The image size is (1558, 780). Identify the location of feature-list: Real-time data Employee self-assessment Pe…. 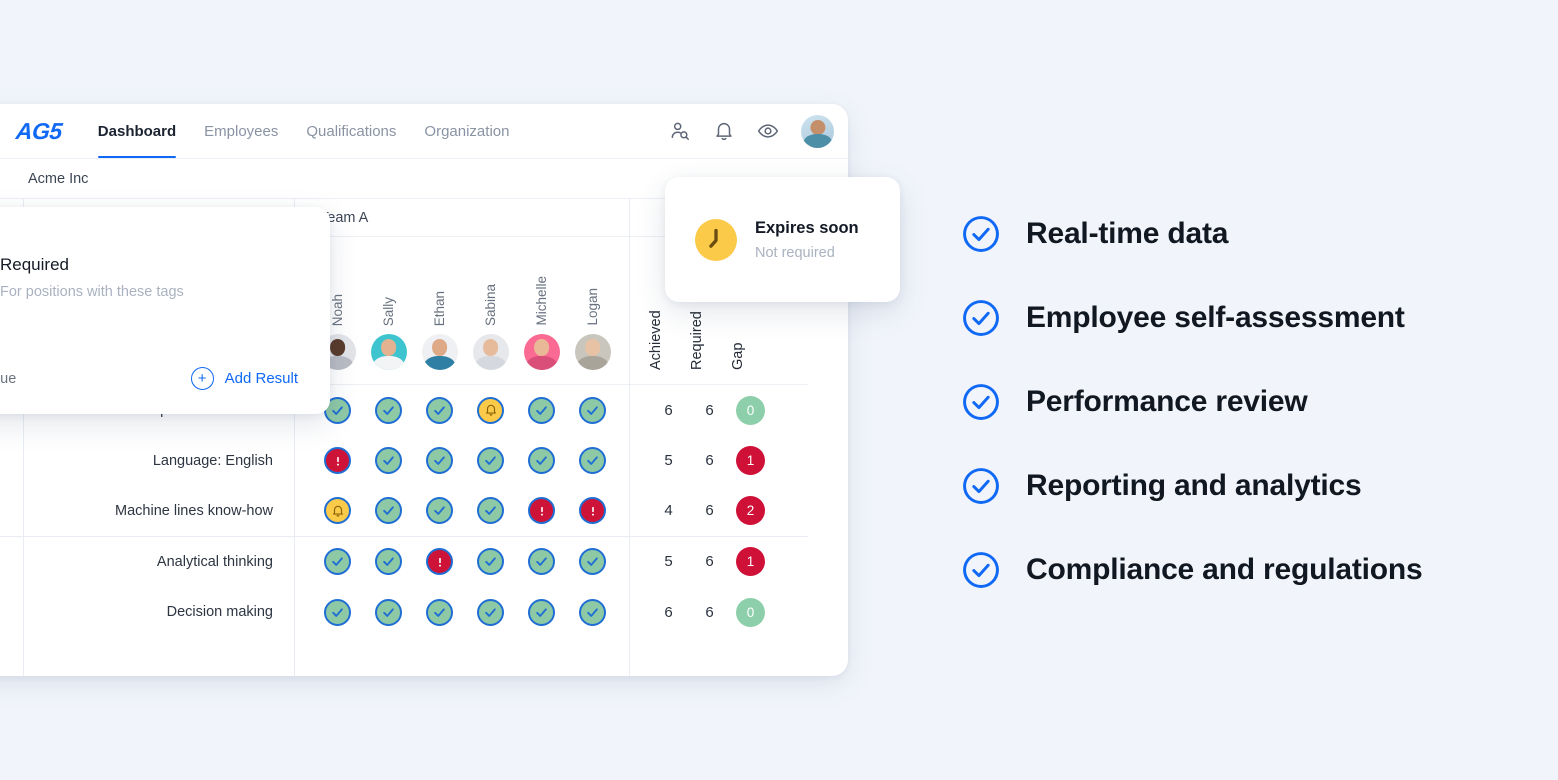
(1191, 402).